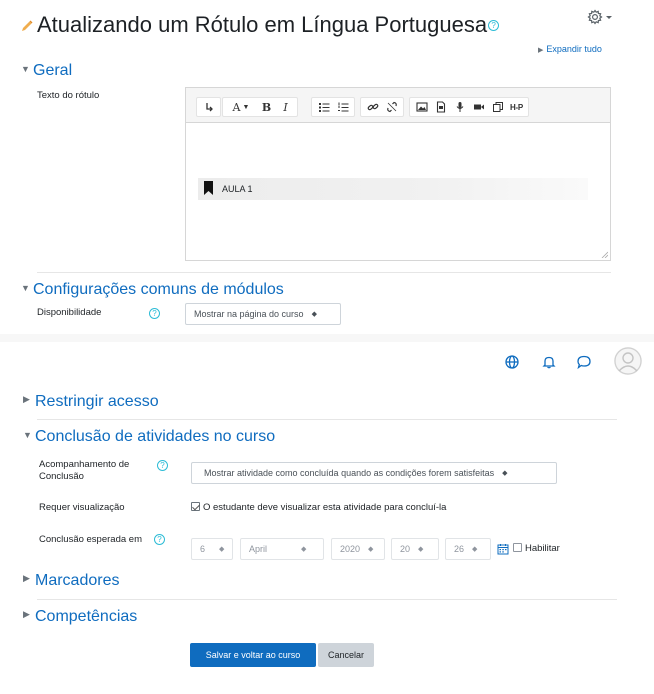 This screenshot has height=694, width=654. Describe the element at coordinates (516, 107) in the screenshot. I see `h5p-button: H-P` at that location.